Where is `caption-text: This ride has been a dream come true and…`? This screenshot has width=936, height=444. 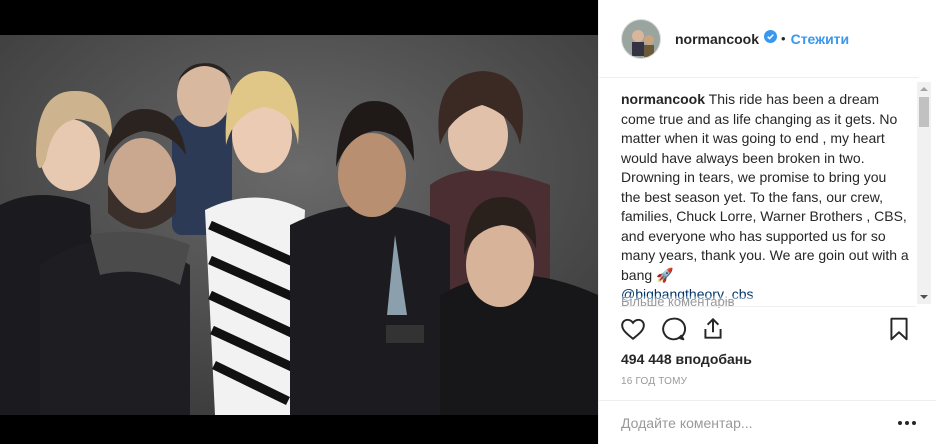 caption-text: This ride has been a dream come true and… is located at coordinates (765, 187).